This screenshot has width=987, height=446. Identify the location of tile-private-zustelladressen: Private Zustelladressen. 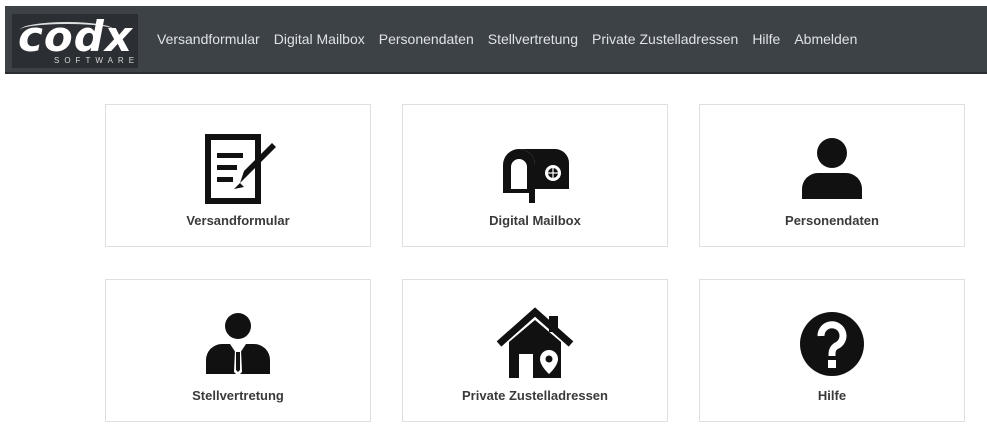
(535, 350).